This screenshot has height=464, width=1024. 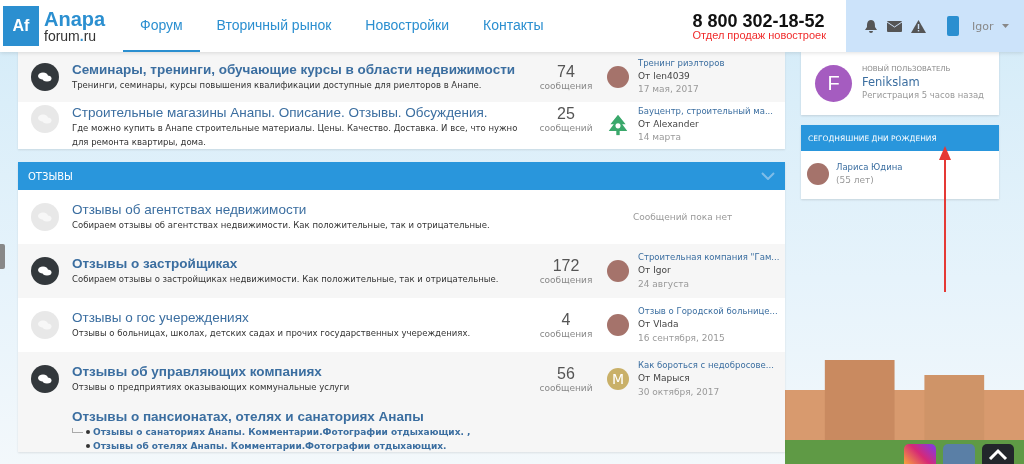 I want to click on last-post-author: От Vlada, so click(x=708, y=325).